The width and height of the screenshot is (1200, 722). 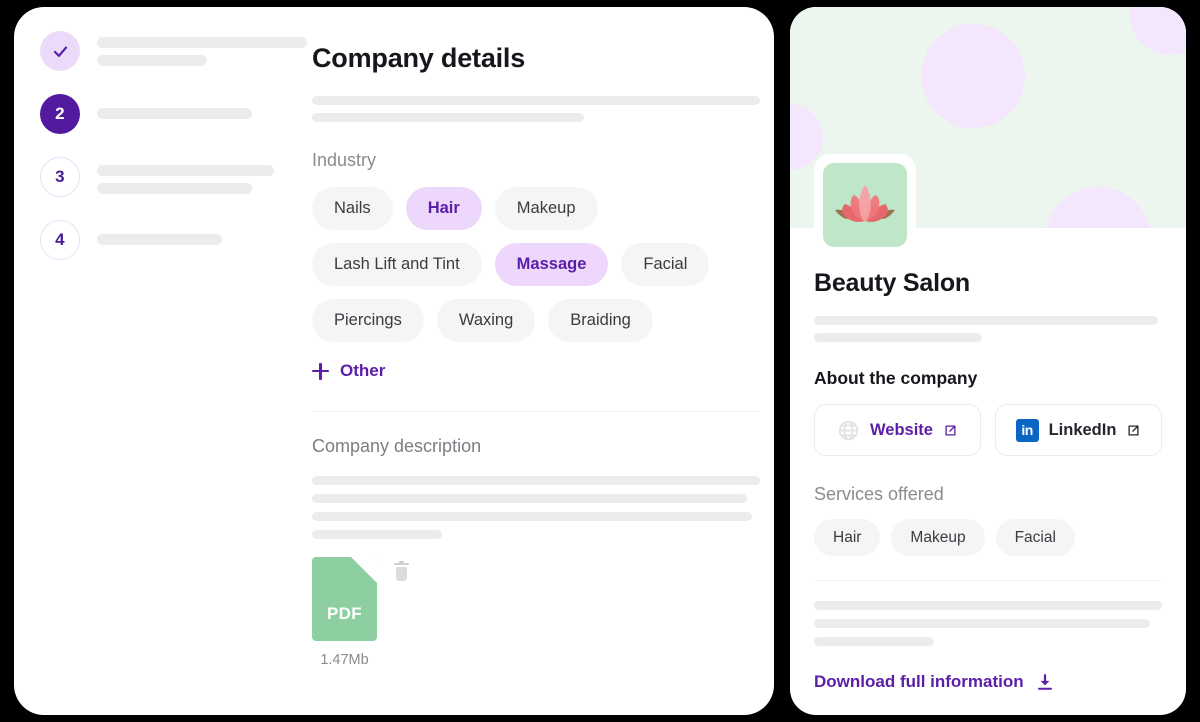 I want to click on website-link-label: Website, so click(x=901, y=429).